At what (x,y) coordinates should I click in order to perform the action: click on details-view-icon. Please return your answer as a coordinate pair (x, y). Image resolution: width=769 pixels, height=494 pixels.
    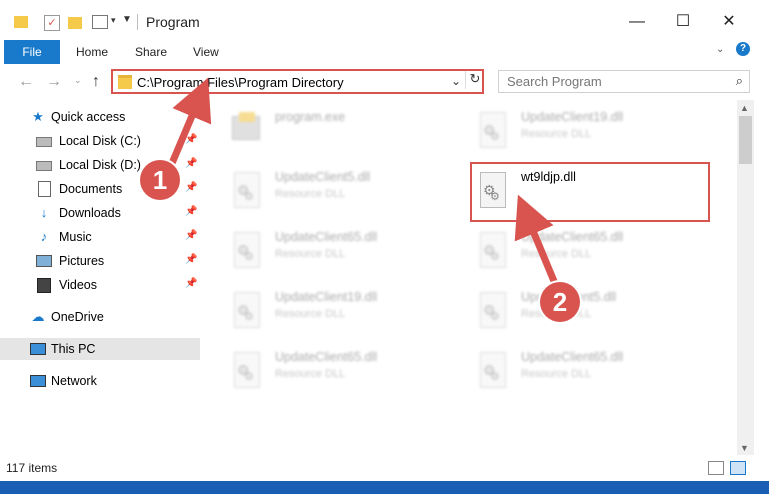
    Looking at the image, I should click on (716, 468).